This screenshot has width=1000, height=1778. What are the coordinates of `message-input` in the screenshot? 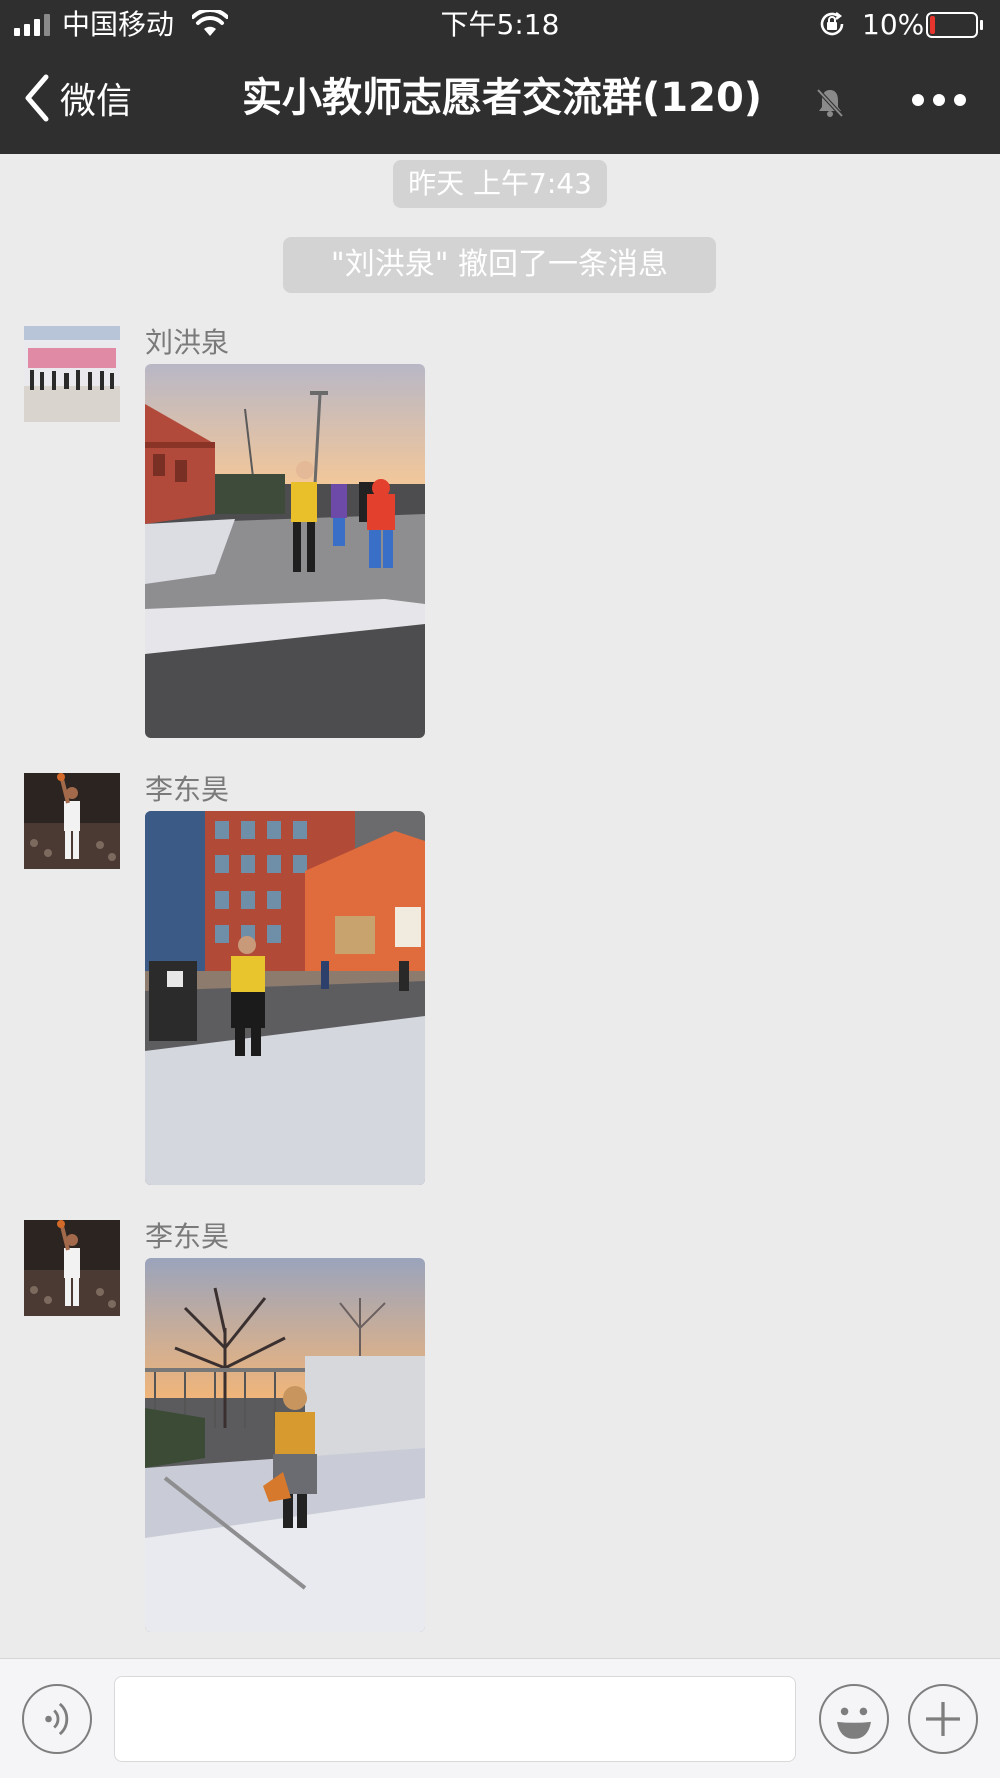 It's located at (455, 1719).